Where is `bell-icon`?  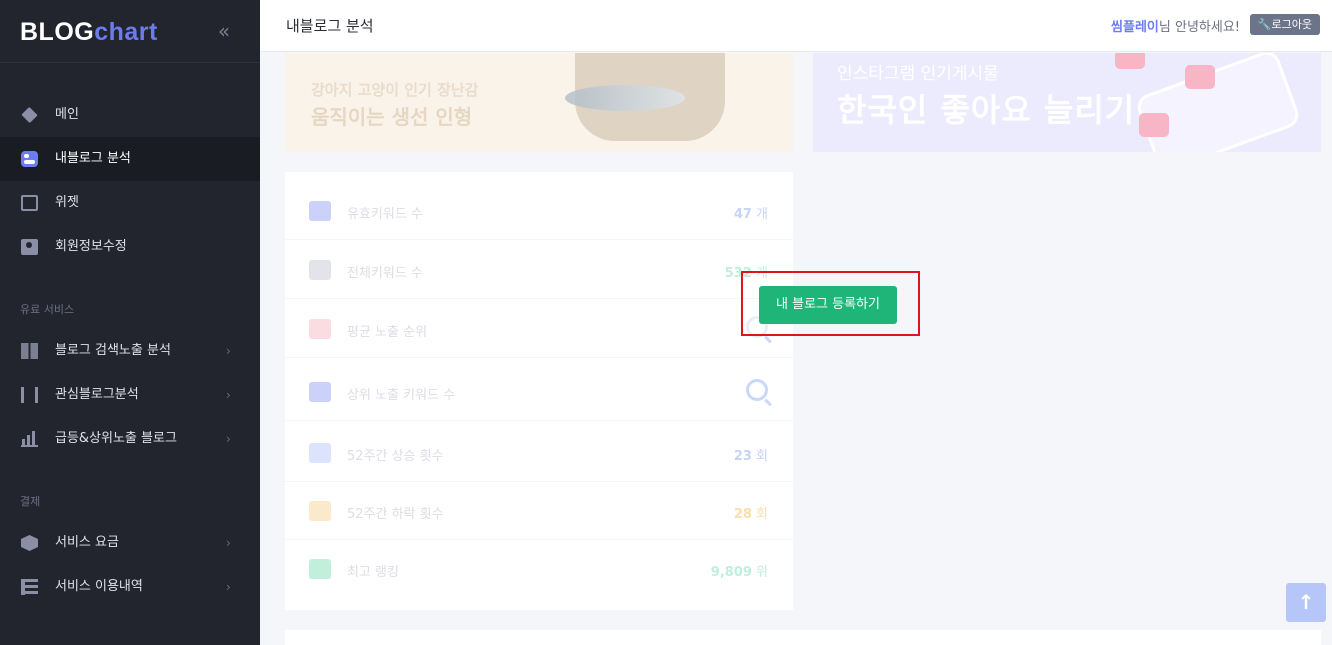
bell-icon is located at coordinates (320, 211).